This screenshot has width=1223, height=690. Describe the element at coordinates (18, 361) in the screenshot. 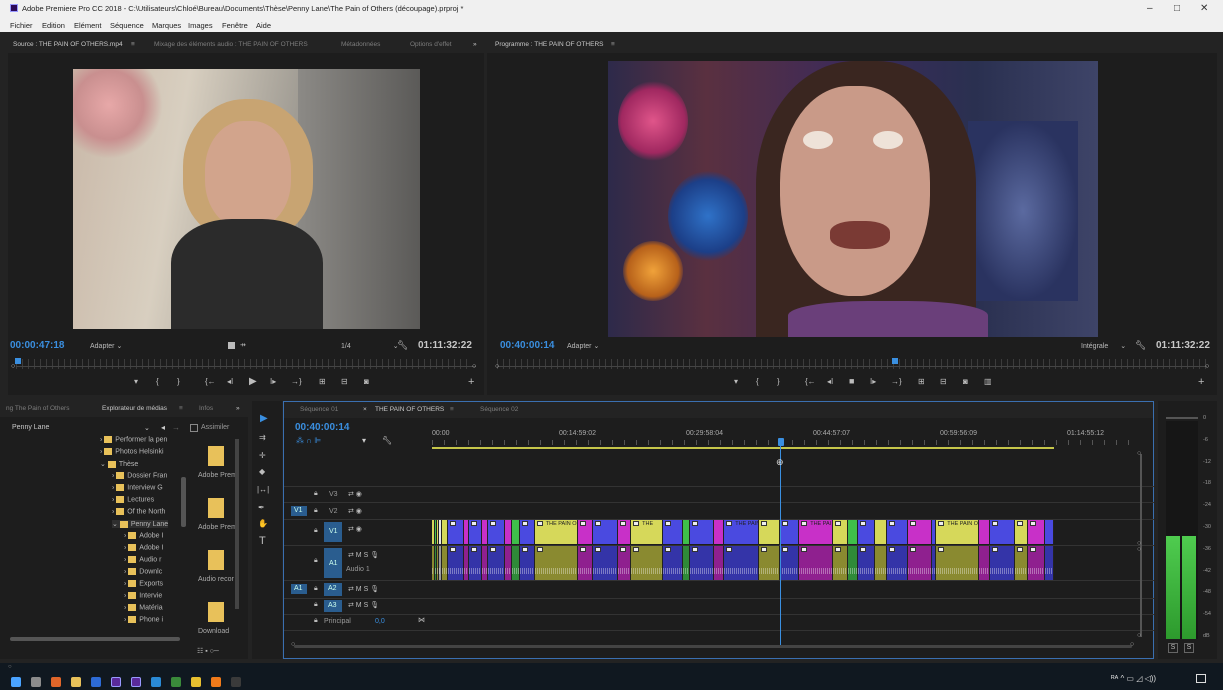

I see `source-playhead` at that location.